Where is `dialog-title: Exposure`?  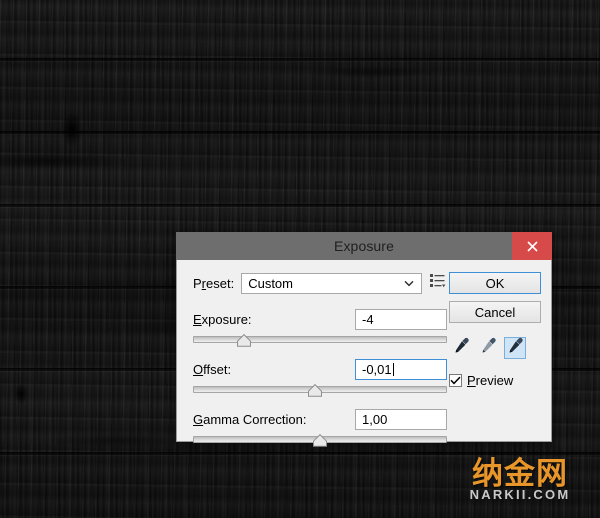
dialog-title: Exposure is located at coordinates (364, 246).